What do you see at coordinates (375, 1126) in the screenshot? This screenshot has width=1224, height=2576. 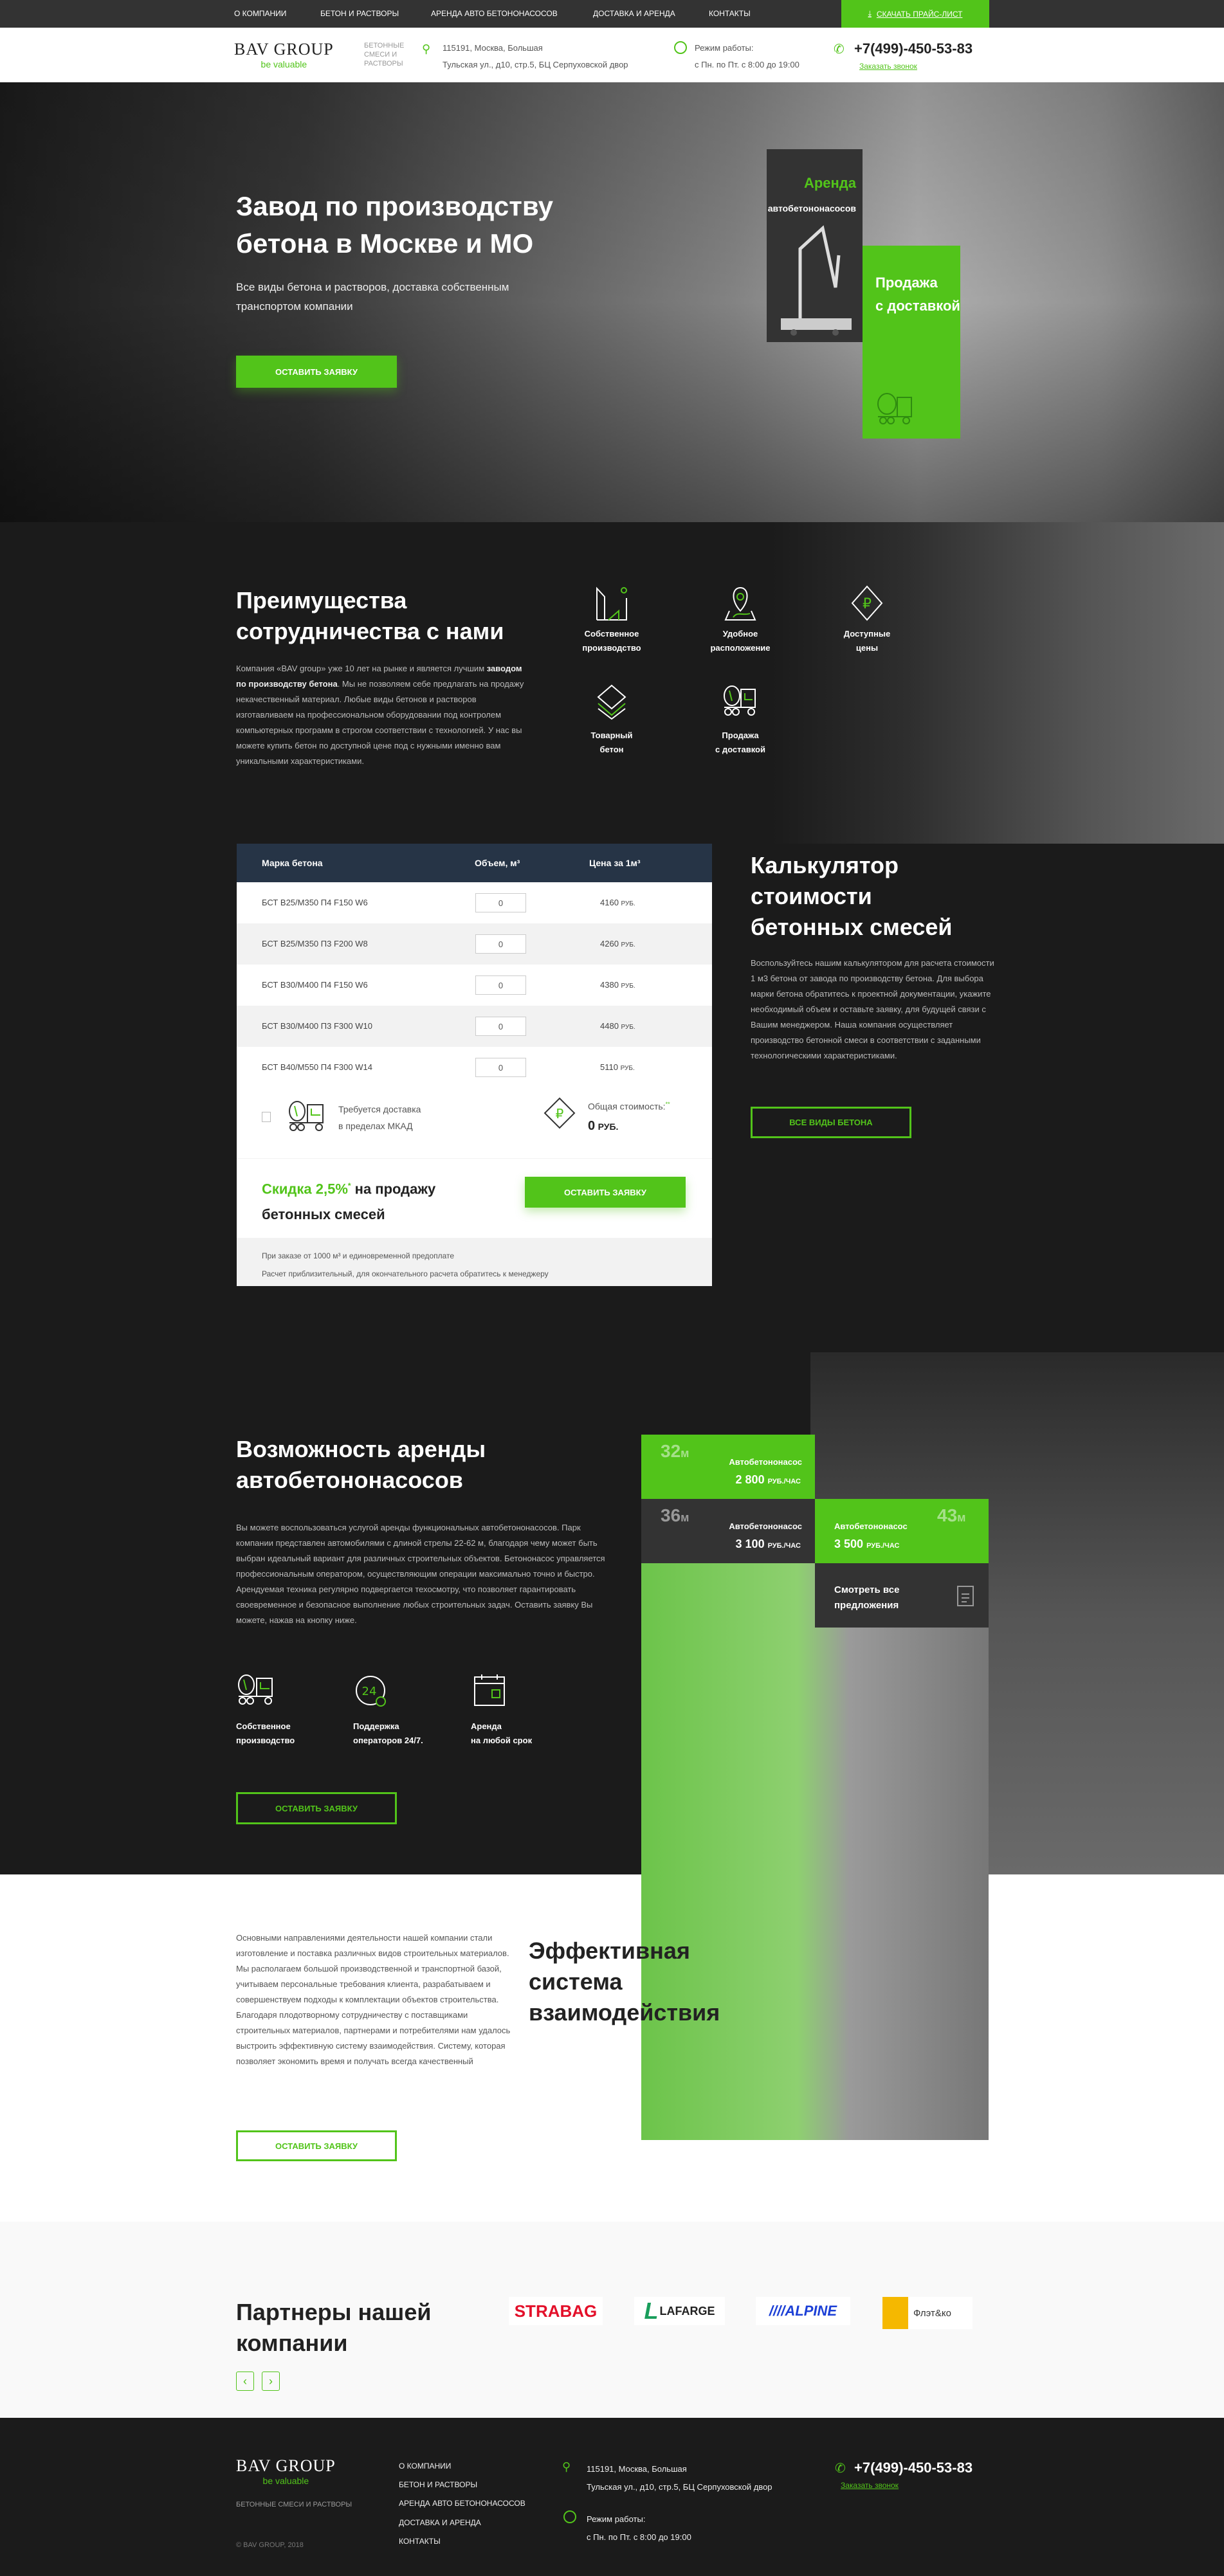 I see `delivery-line: в пределах МКАД` at bounding box center [375, 1126].